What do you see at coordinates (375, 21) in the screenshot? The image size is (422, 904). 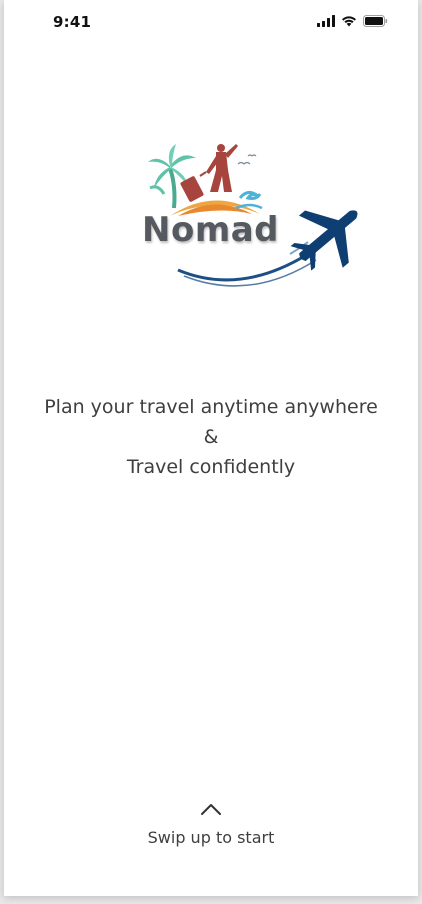 I see `battery-icon` at bounding box center [375, 21].